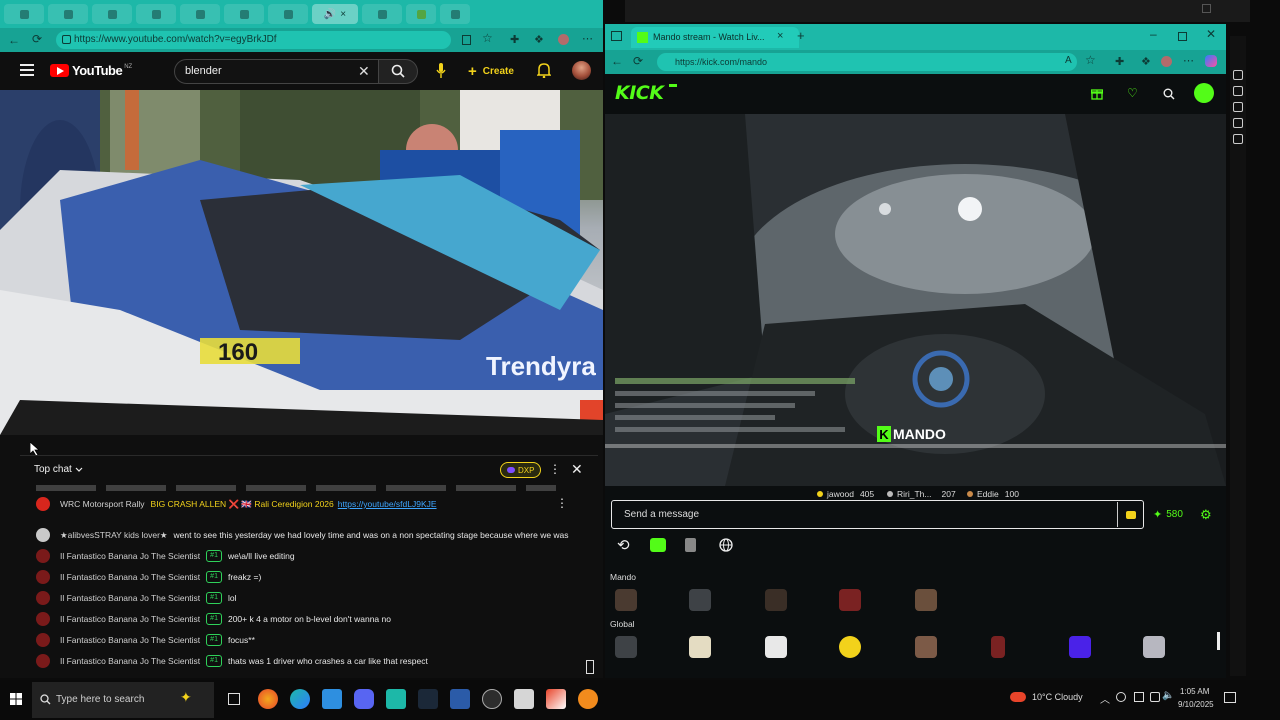 The image size is (1280, 720). What do you see at coordinates (1194, 691) in the screenshot?
I see `clock-time: 1:05 AM` at bounding box center [1194, 691].